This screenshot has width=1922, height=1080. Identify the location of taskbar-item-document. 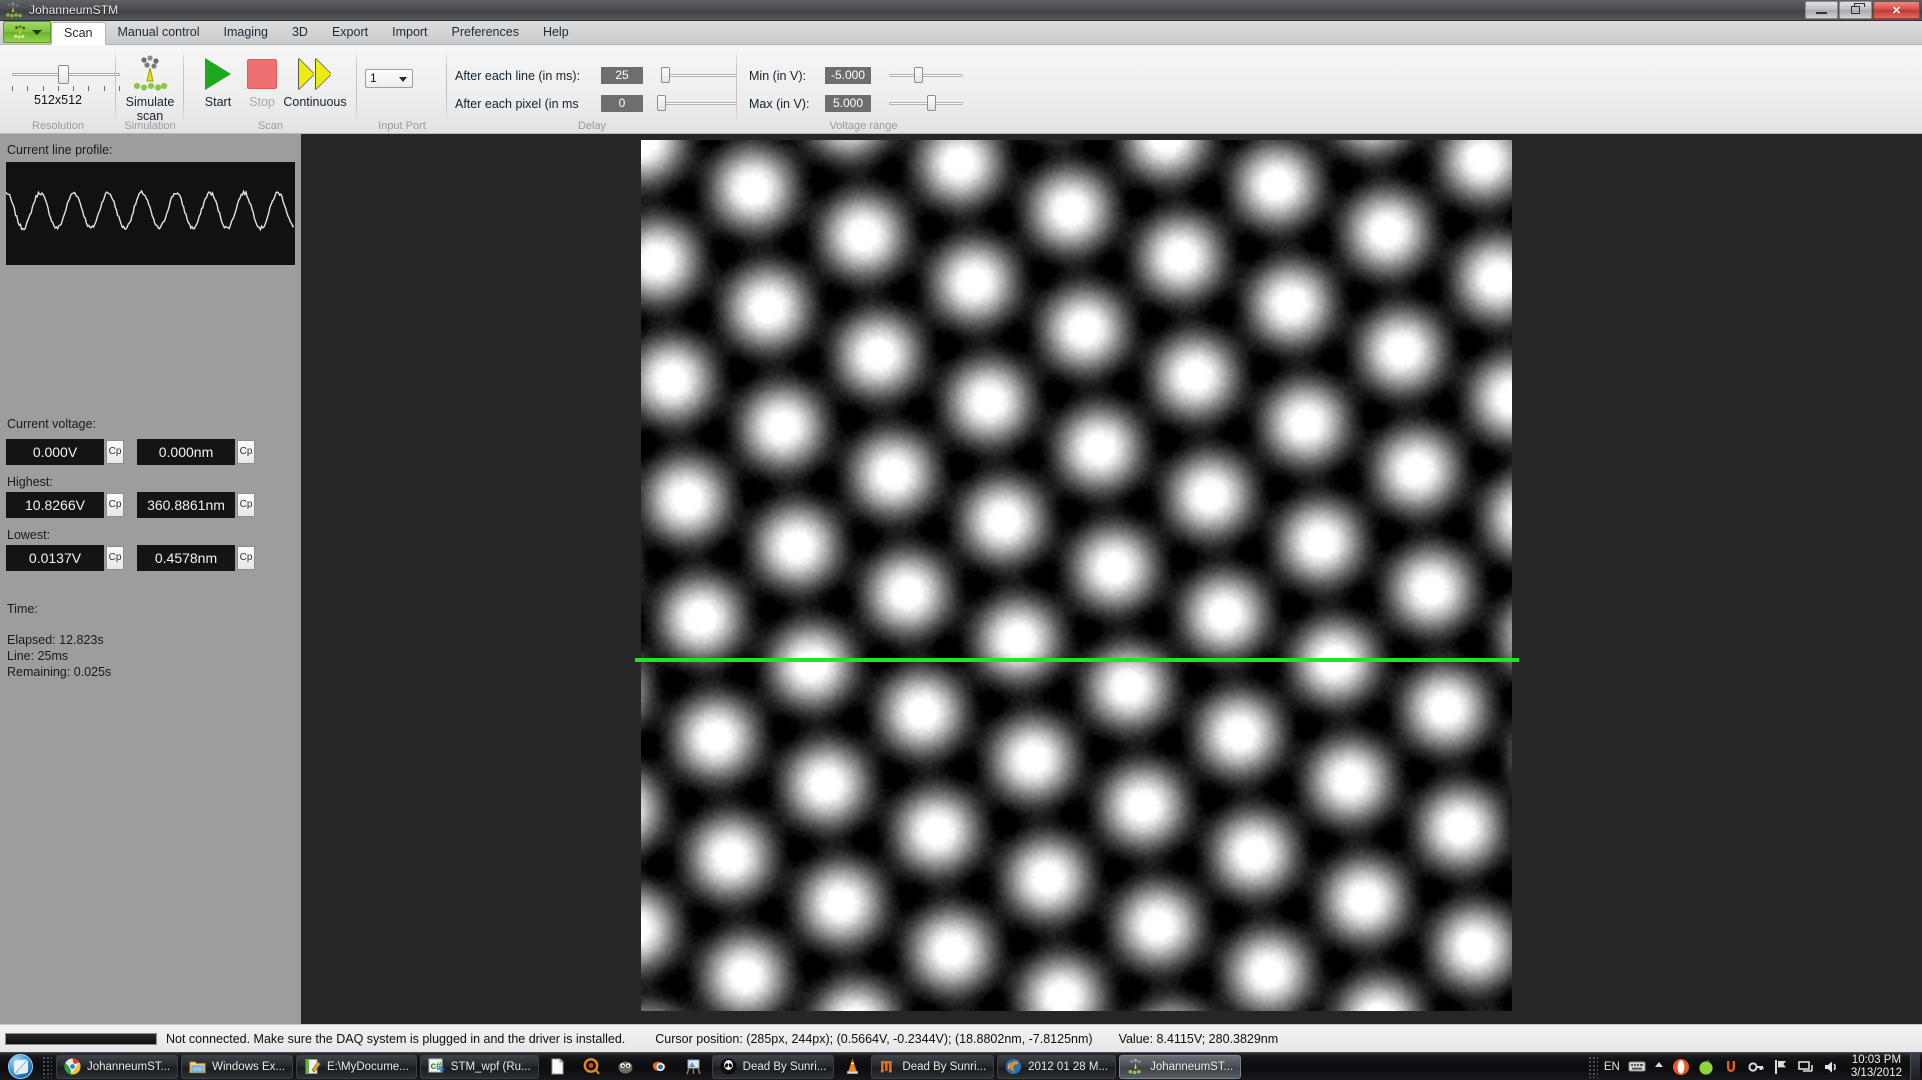
(557, 1067).